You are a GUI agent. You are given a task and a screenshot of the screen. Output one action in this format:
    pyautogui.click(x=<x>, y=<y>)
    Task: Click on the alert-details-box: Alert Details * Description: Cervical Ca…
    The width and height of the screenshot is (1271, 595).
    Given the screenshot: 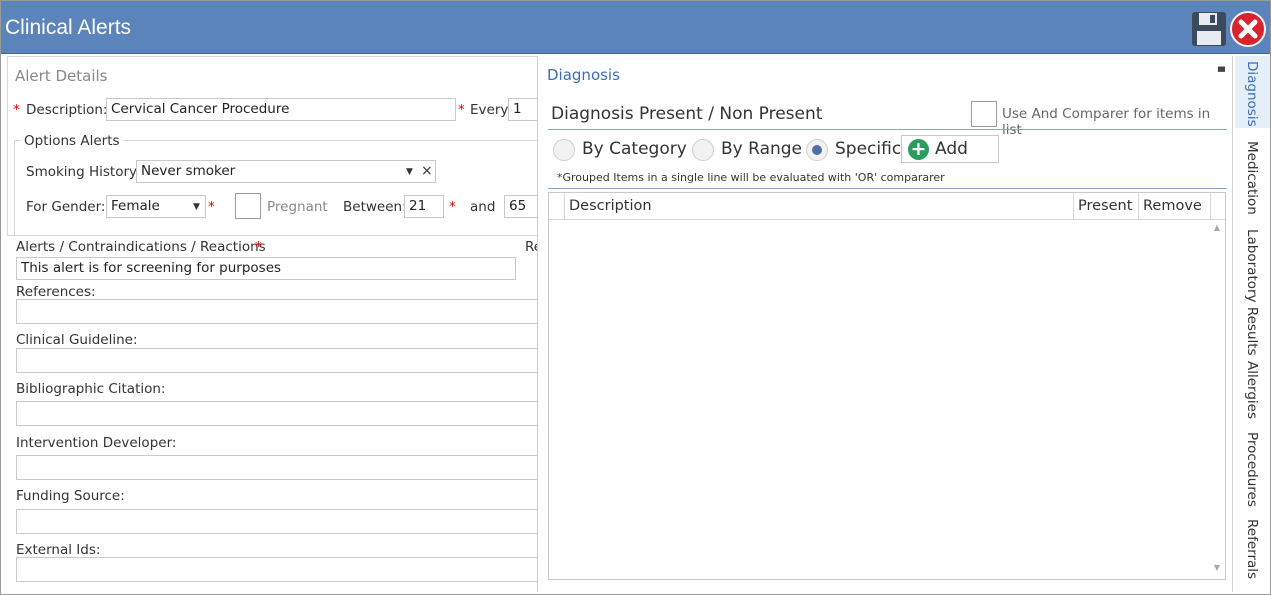 What is the action you would take?
    pyautogui.click(x=272, y=146)
    